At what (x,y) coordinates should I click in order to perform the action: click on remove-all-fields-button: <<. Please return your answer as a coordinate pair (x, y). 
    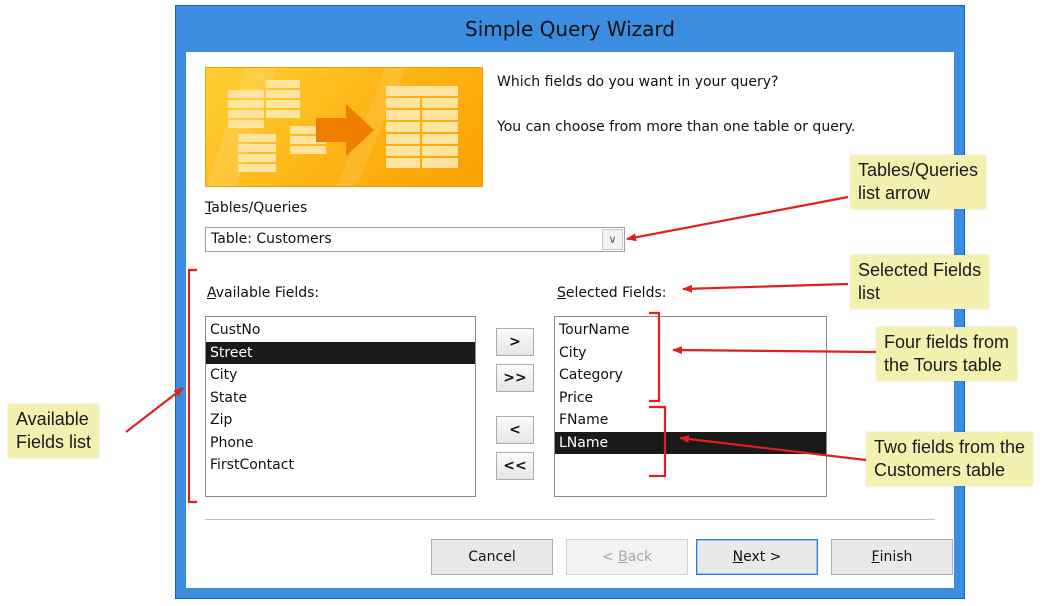
    Looking at the image, I should click on (515, 466).